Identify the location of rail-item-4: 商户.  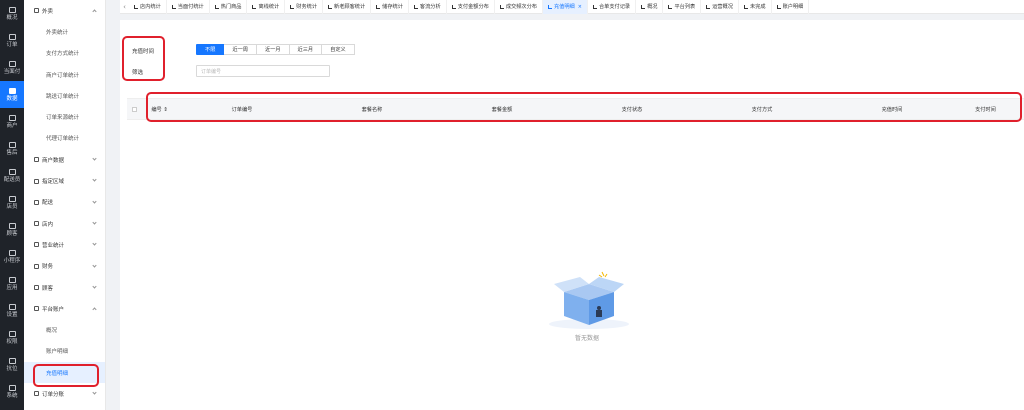
(12, 121).